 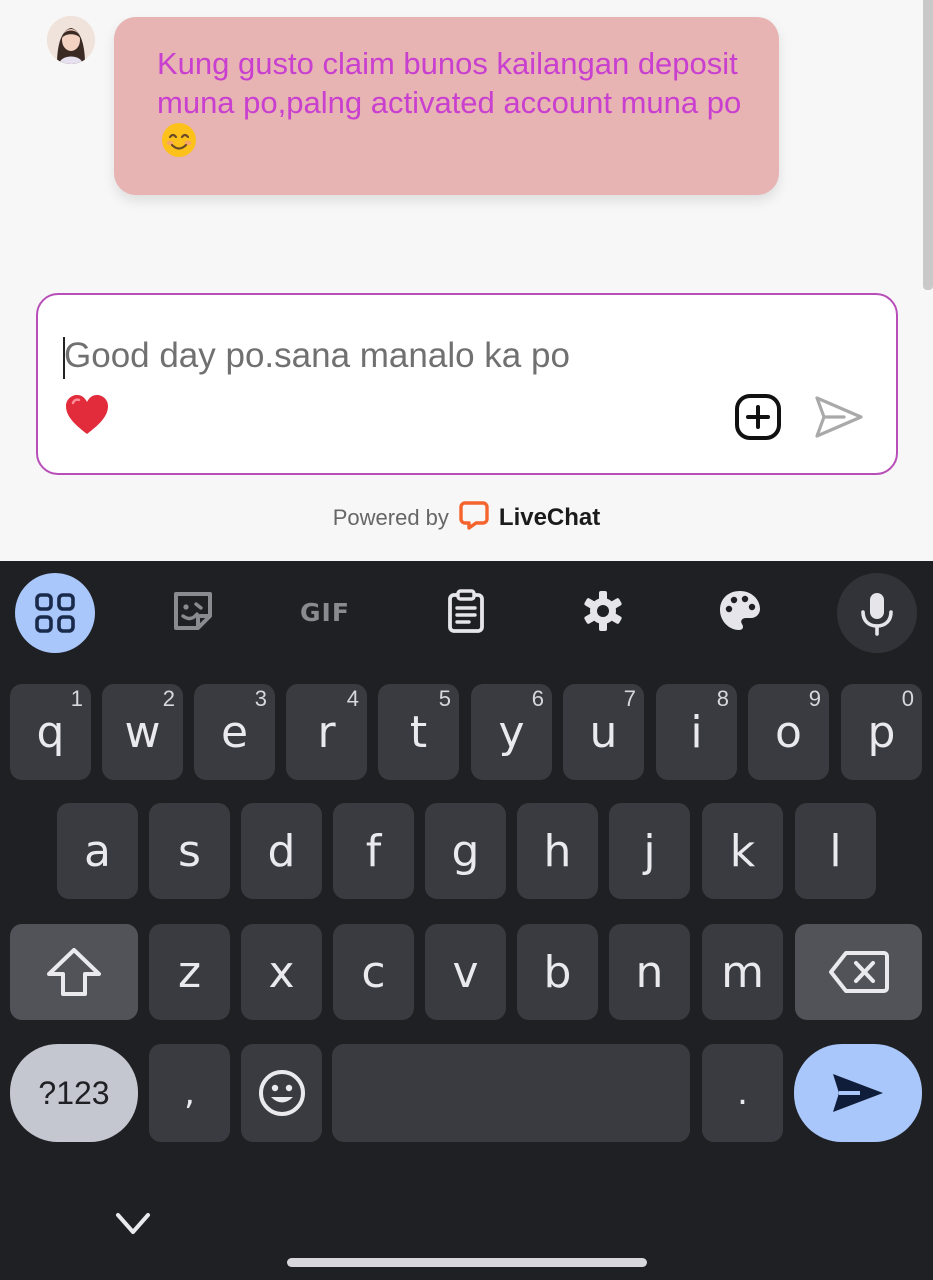 What do you see at coordinates (511, 732) in the screenshot?
I see `key-y: y6` at bounding box center [511, 732].